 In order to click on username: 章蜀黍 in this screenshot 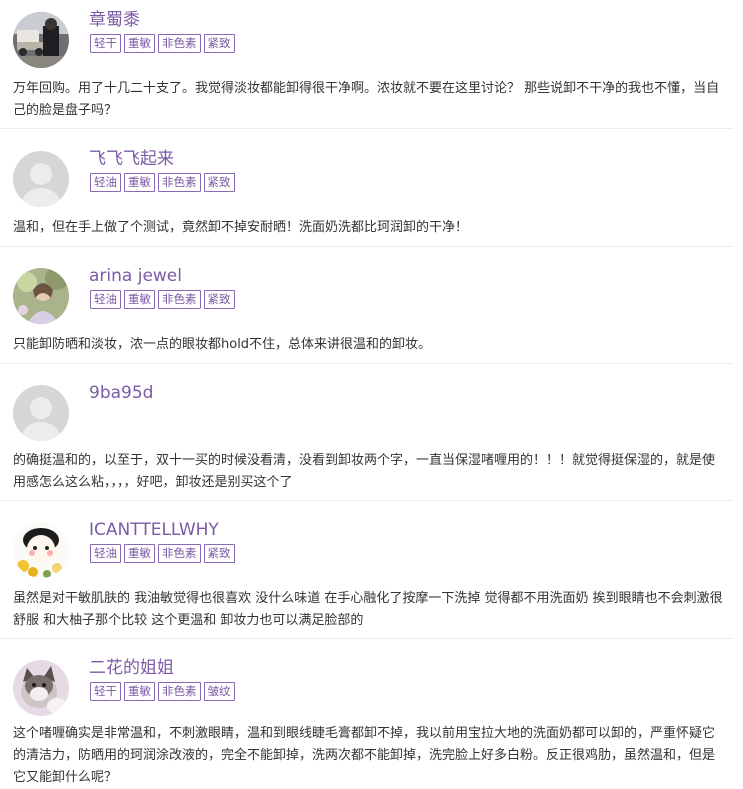, I will do `click(114, 20)`.